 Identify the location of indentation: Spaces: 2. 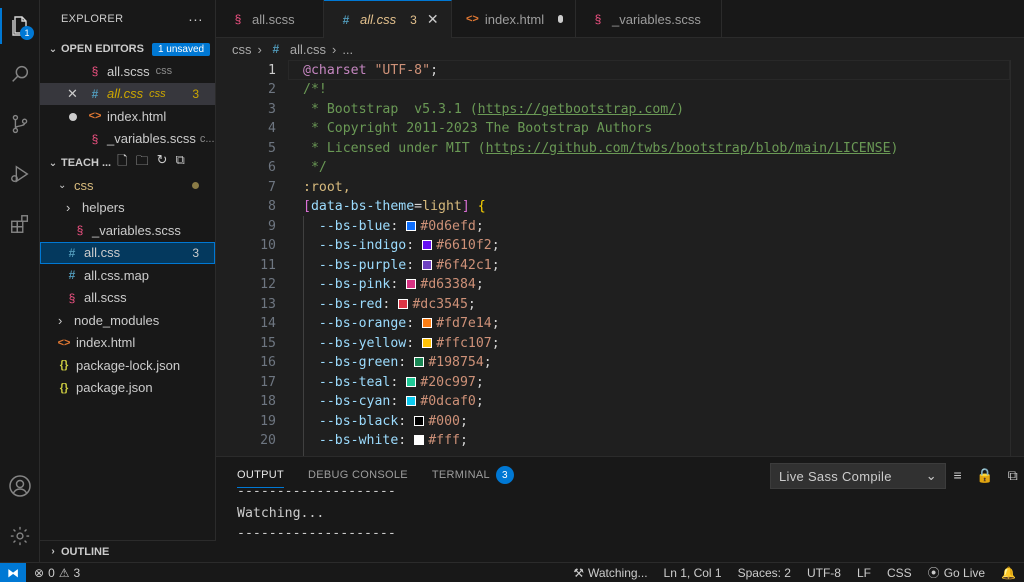
(764, 573).